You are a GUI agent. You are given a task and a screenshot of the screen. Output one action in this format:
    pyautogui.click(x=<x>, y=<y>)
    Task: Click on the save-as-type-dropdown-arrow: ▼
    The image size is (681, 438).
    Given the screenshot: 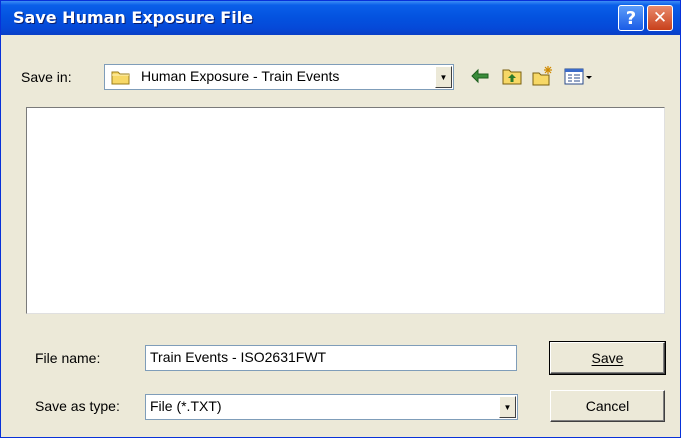 What is the action you would take?
    pyautogui.click(x=507, y=407)
    